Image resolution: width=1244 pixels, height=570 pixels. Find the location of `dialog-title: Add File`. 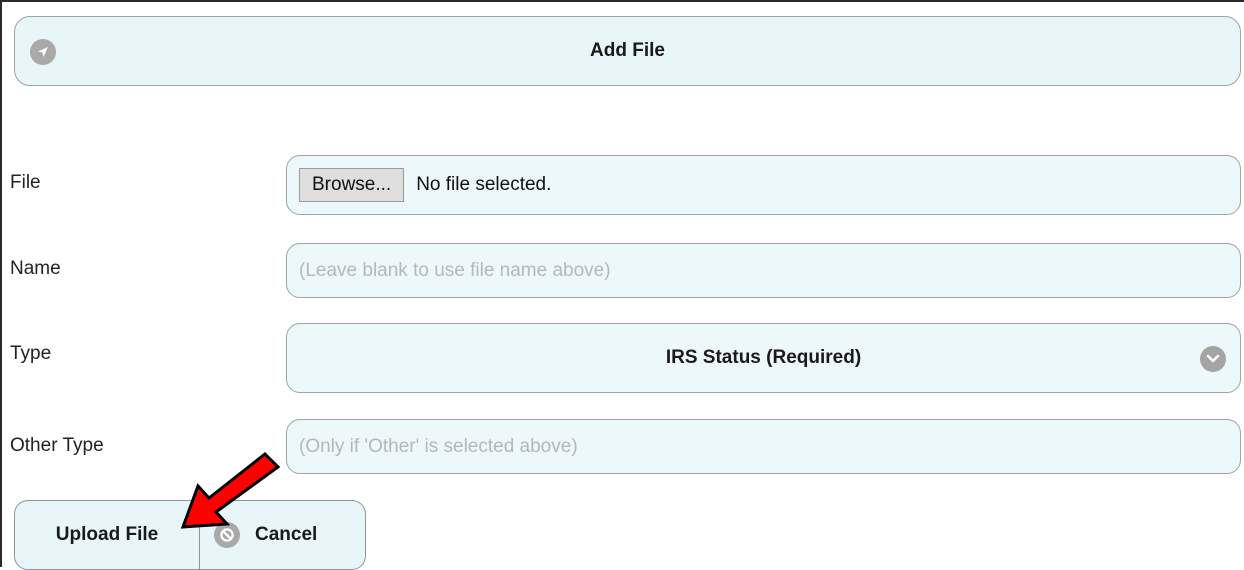

dialog-title: Add File is located at coordinates (627, 50).